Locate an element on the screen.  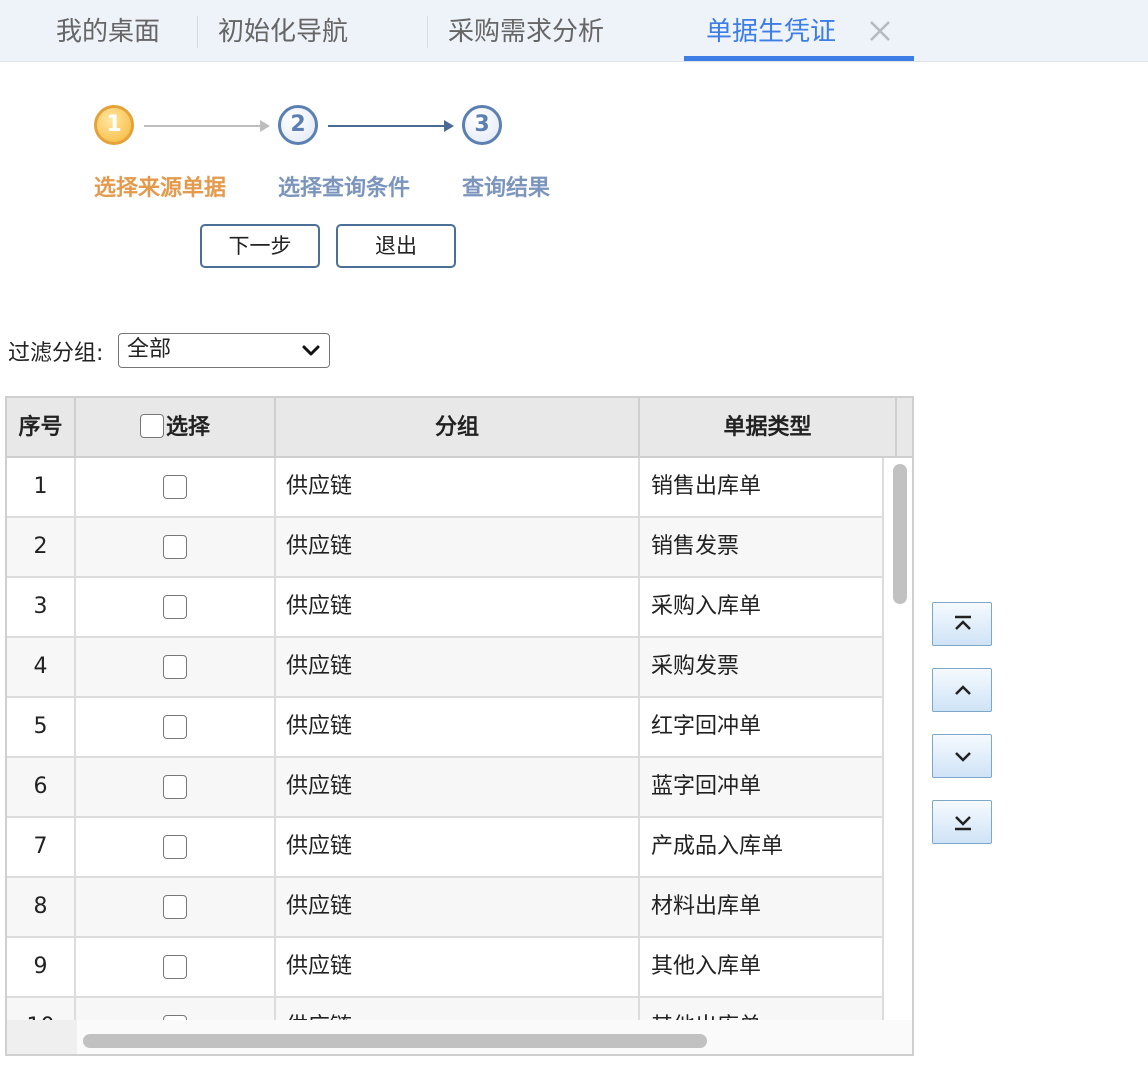
chevron-up-icon is located at coordinates (963, 690).